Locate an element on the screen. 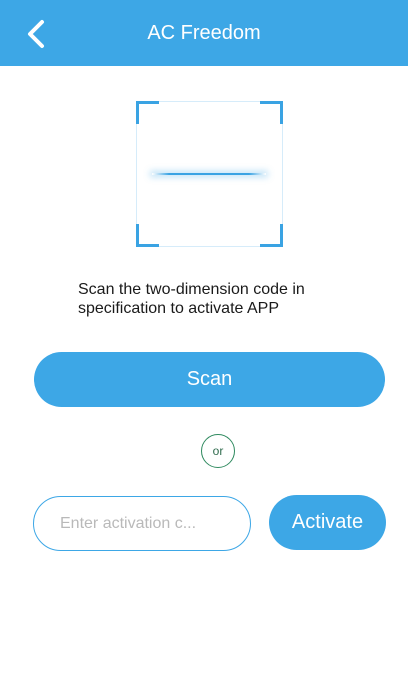 The height and width of the screenshot is (688, 408). chevron-left-icon is located at coordinates (36, 34).